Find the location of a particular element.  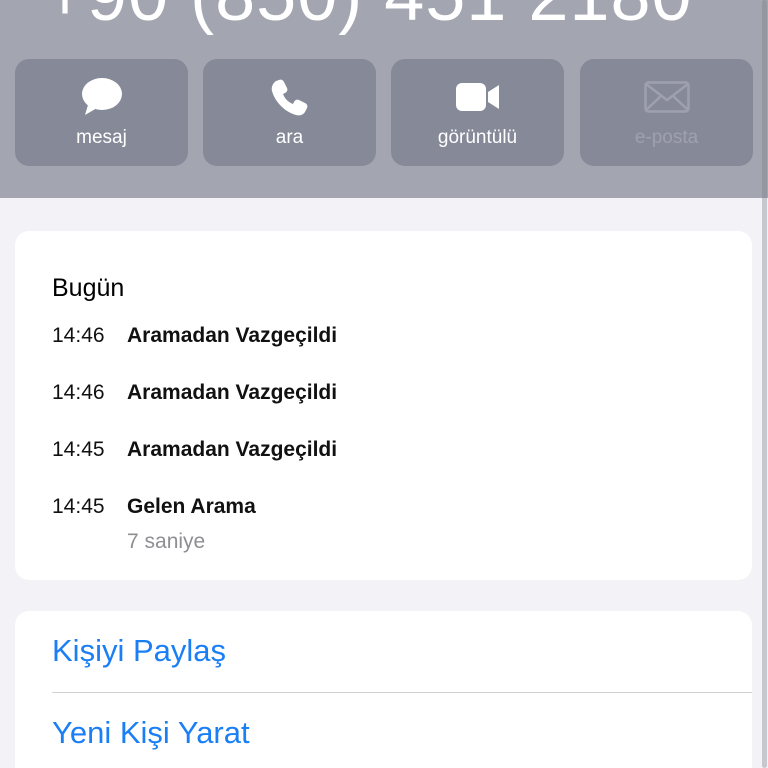

call-type: Gelen Arama is located at coordinates (191, 506).